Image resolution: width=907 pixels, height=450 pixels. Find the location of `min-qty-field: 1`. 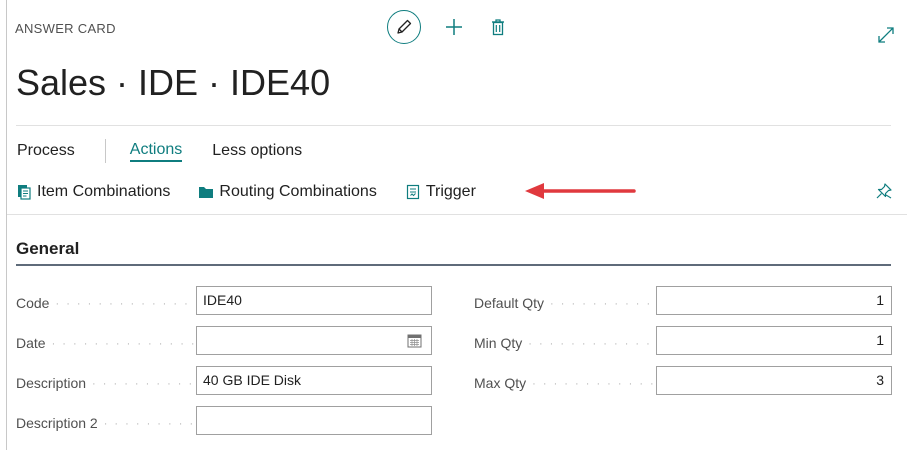

min-qty-field: 1 is located at coordinates (774, 340).